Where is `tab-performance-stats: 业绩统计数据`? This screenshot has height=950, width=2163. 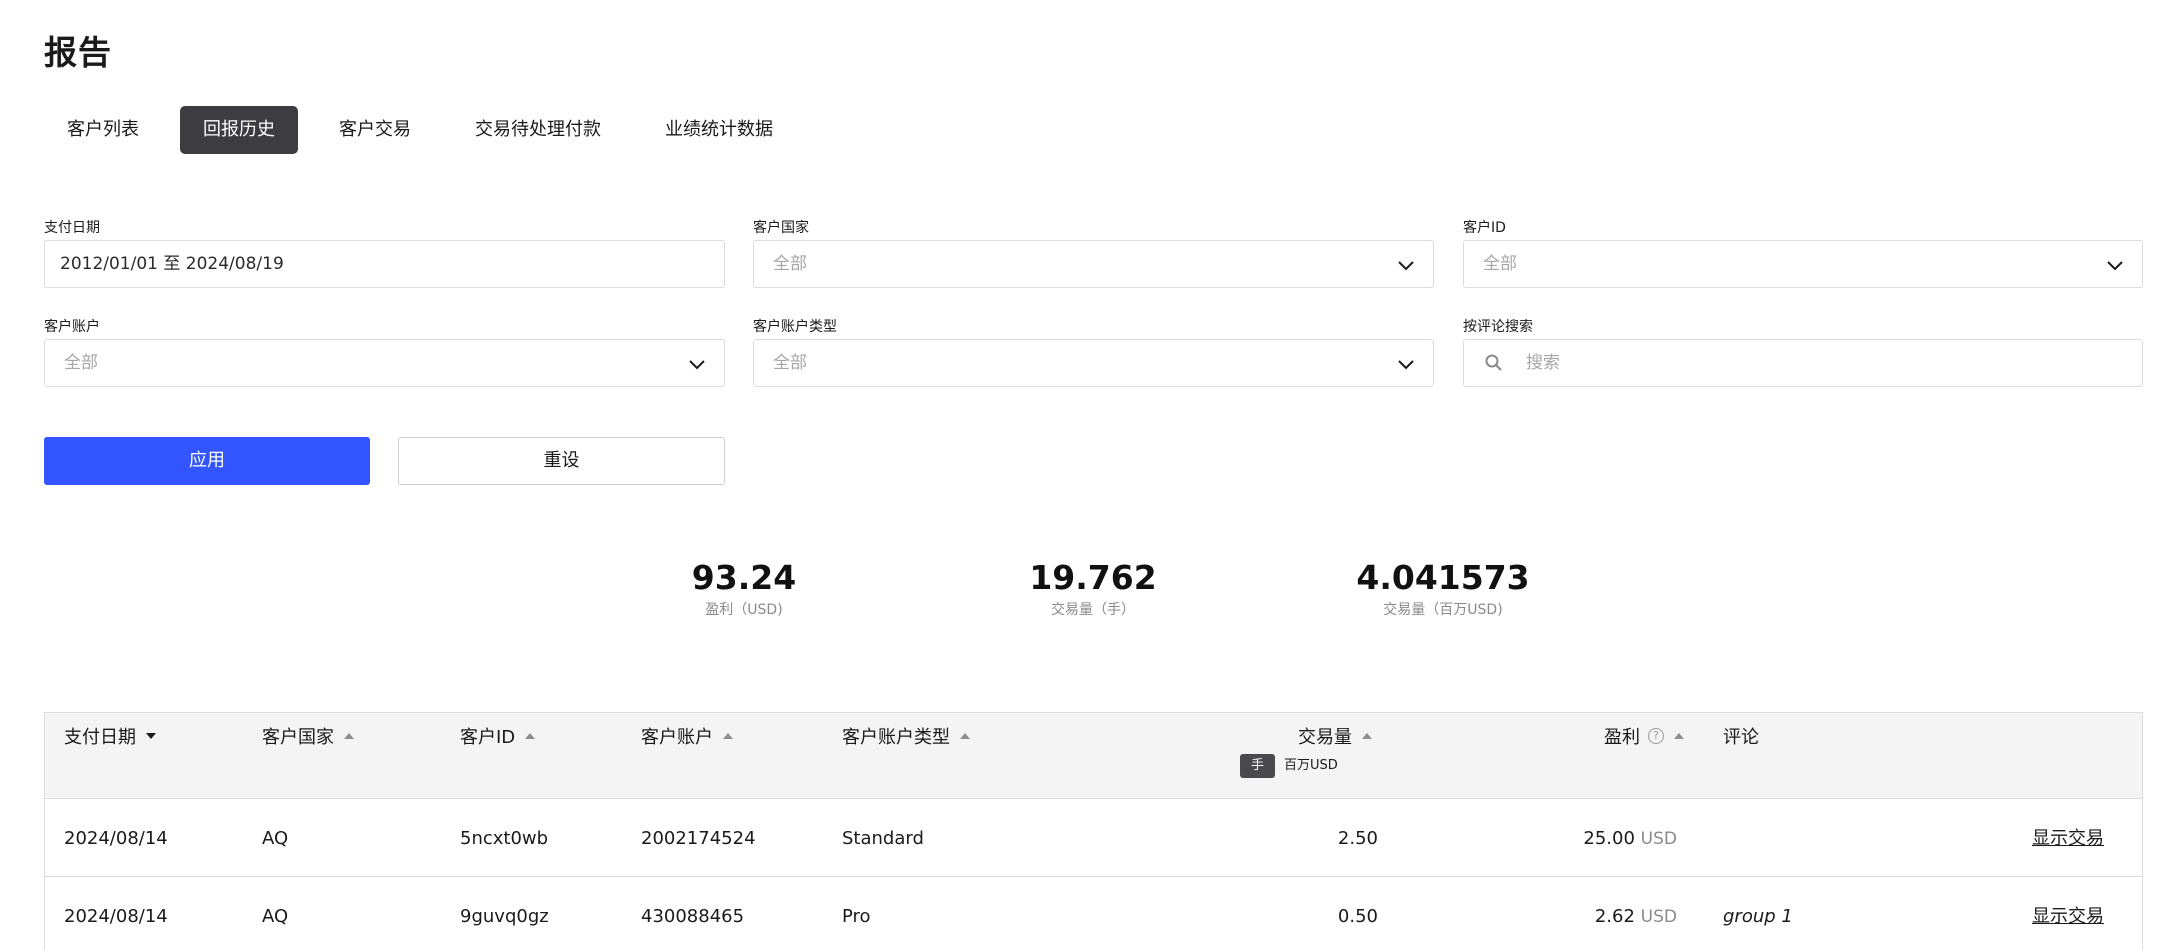
tab-performance-stats: 业绩统计数据 is located at coordinates (719, 130).